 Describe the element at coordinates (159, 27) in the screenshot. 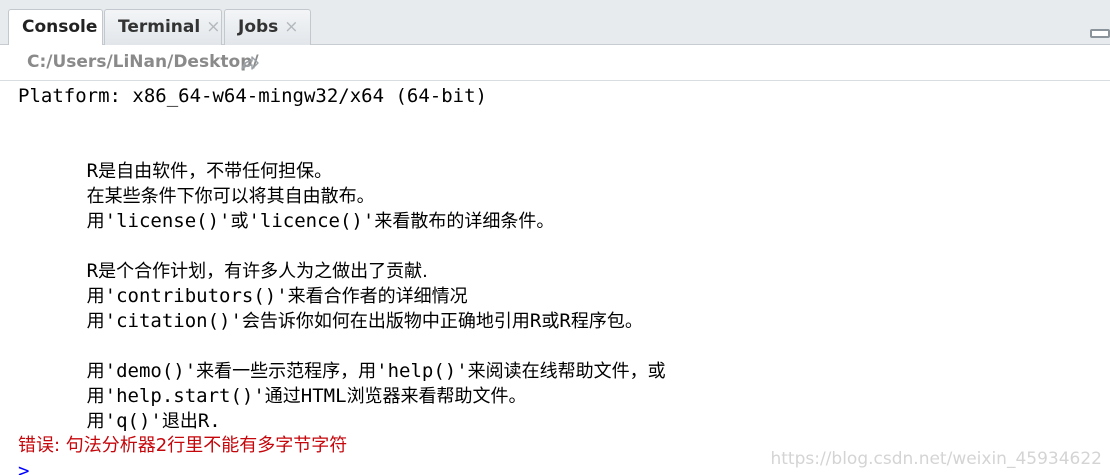

I see `tab-terminal-label: Terminal` at that location.